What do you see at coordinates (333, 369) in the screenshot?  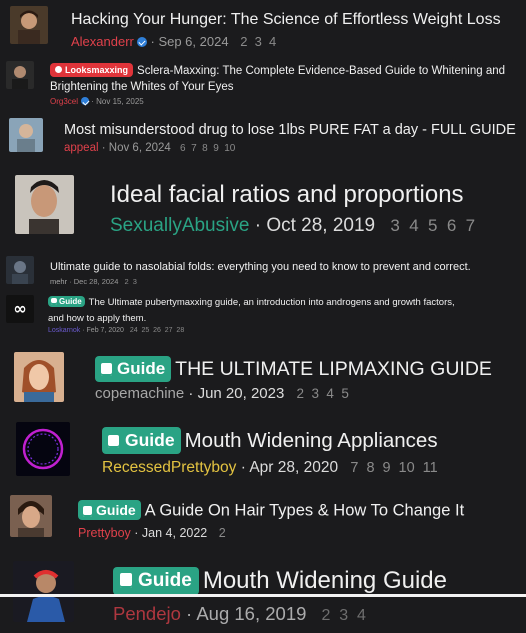 I see `thread-title: THE ULTIMATE LIPMAXING GUIDE` at bounding box center [333, 369].